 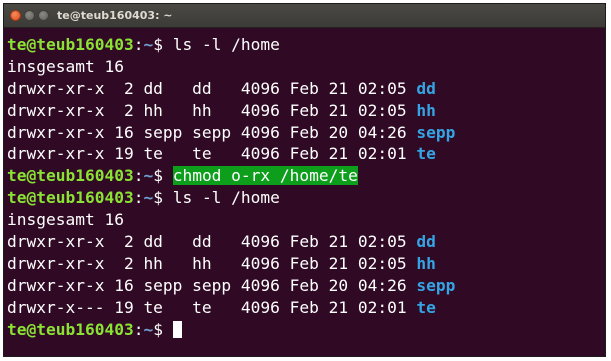 What do you see at coordinates (43, 15) in the screenshot?
I see `maximize-icon` at bounding box center [43, 15].